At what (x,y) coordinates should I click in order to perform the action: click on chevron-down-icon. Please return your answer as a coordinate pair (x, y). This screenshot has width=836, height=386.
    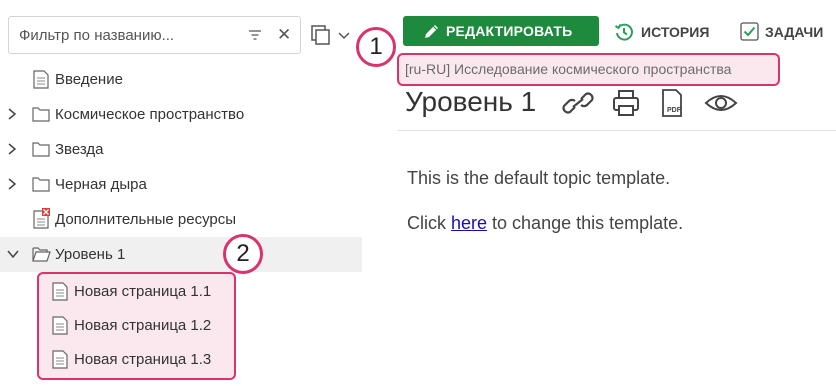
    Looking at the image, I should click on (13, 254).